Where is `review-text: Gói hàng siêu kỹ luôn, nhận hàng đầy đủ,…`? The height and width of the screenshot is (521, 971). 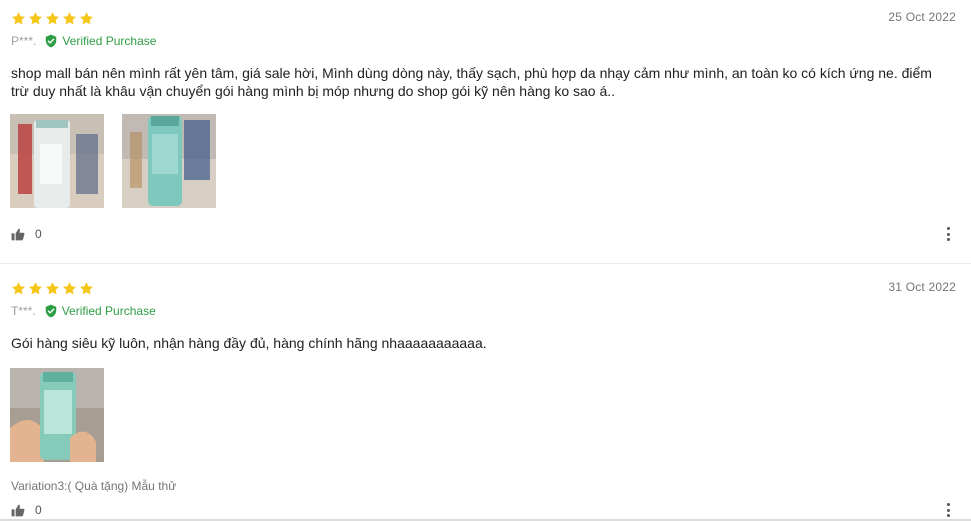
review-text: Gói hàng siêu kỹ luôn, nhận hàng đầy đủ,… is located at coordinates (249, 343).